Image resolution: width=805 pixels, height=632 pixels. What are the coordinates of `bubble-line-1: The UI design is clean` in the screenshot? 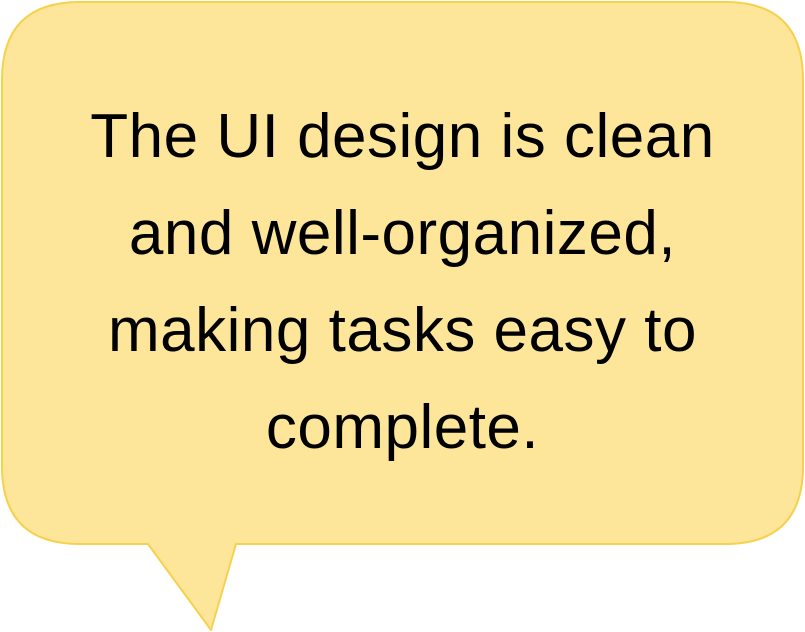 It's located at (402, 136).